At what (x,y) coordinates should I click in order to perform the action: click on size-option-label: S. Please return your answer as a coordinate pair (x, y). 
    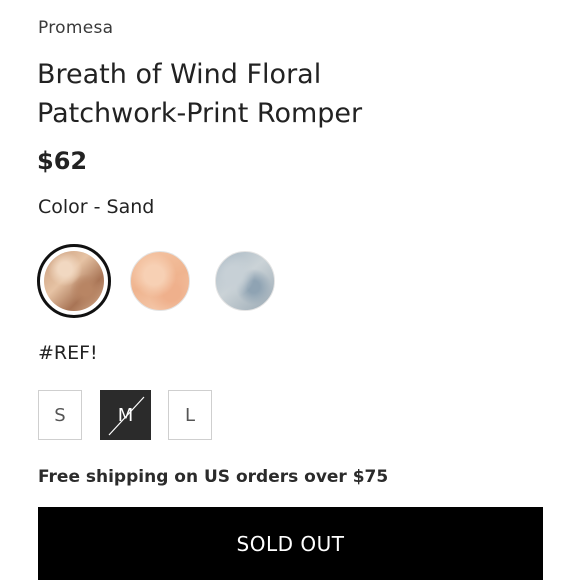
    Looking at the image, I should click on (60, 415).